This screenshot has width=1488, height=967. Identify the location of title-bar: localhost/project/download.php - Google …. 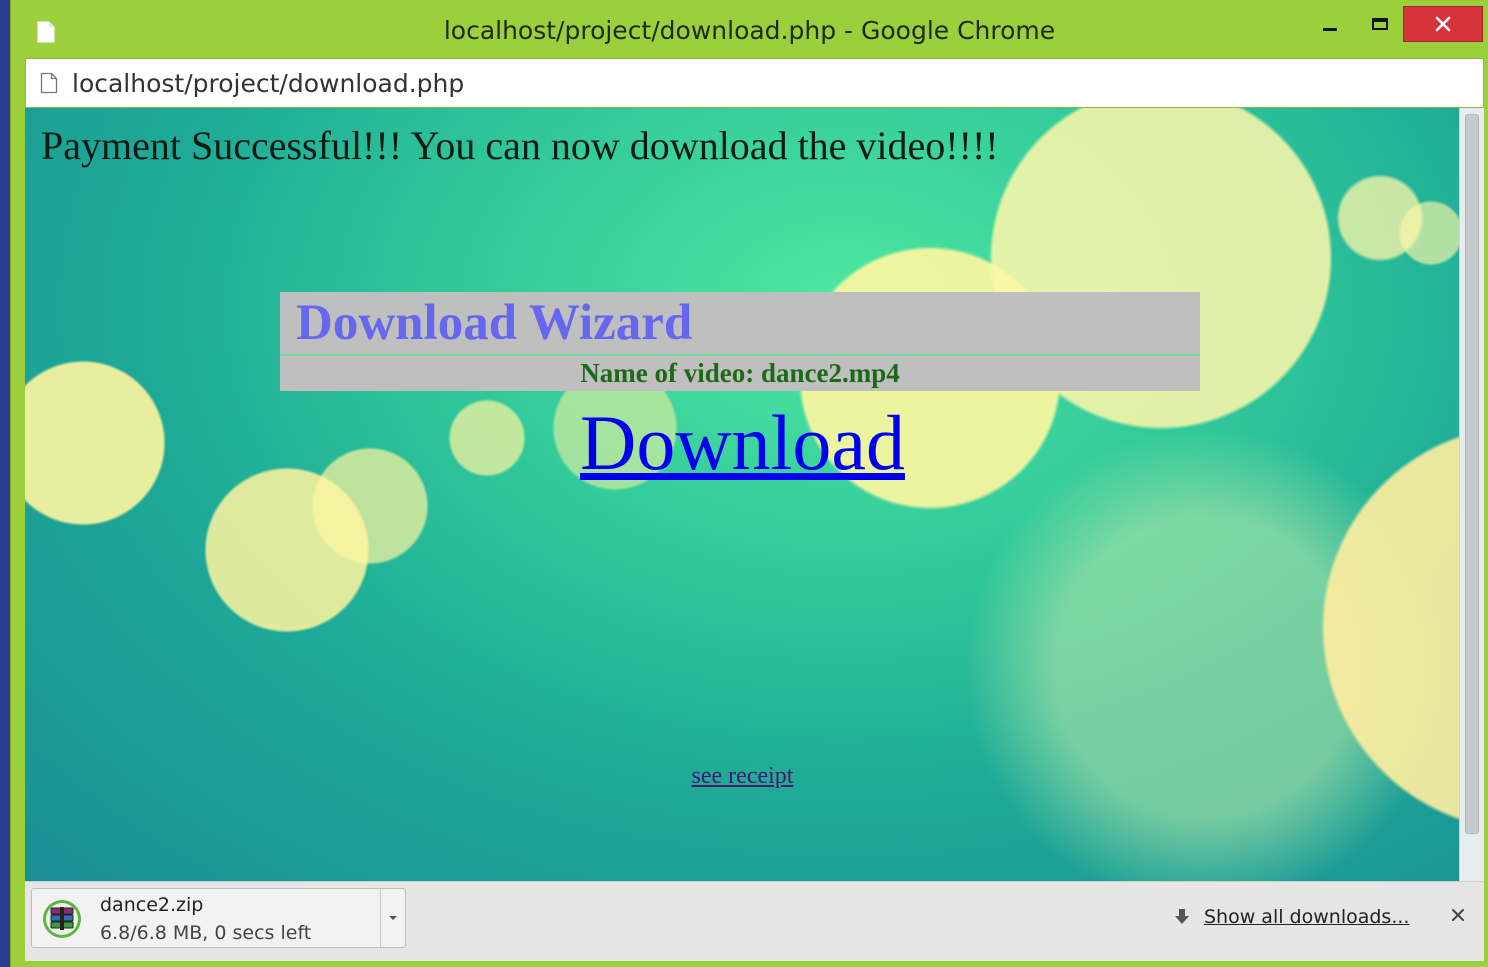
(749, 30).